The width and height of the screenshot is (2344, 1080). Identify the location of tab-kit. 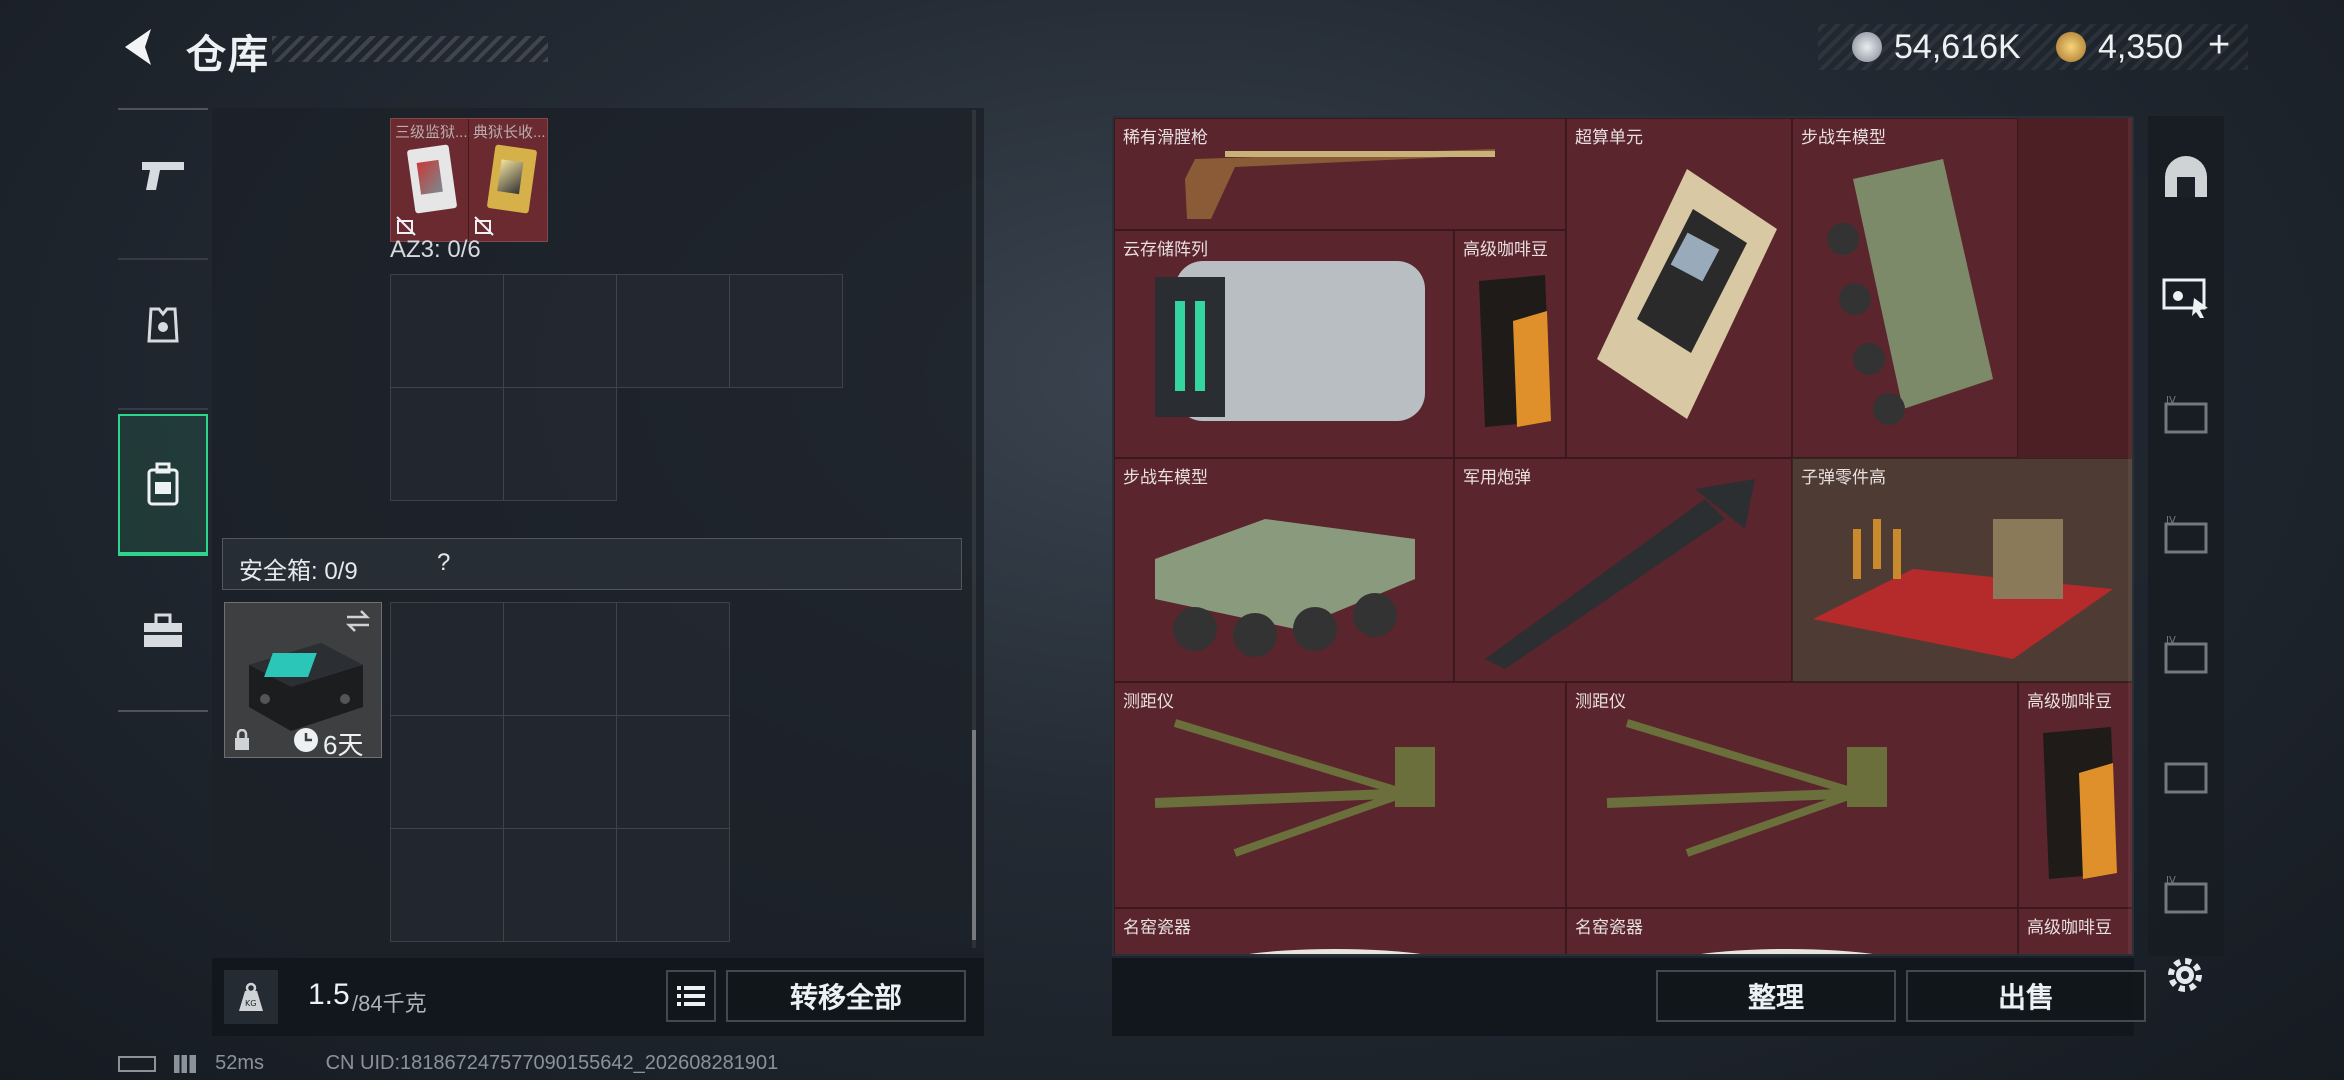
(163, 631).